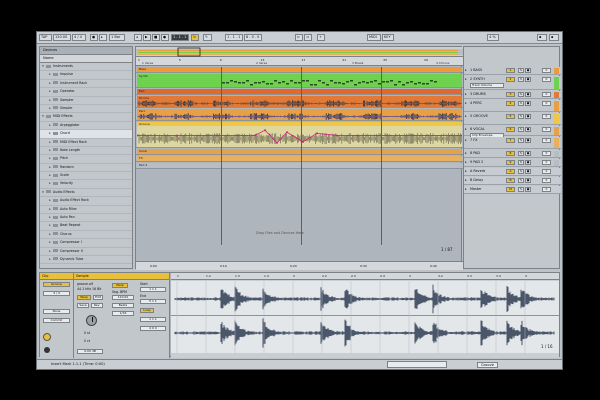  What do you see at coordinates (147, 63) in the screenshot?
I see `locator-marker: 1 Verse` at bounding box center [147, 63].